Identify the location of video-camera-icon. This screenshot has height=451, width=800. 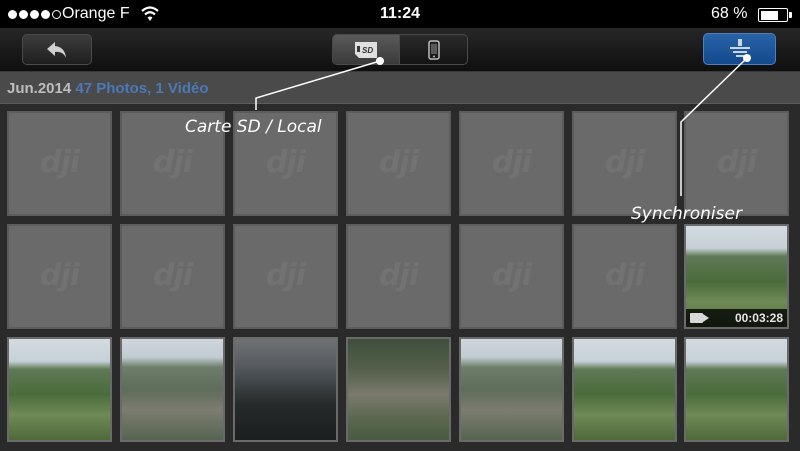
(696, 318).